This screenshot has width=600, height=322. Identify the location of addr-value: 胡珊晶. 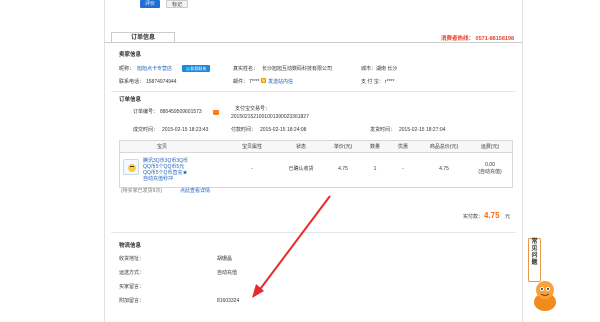
(225, 259).